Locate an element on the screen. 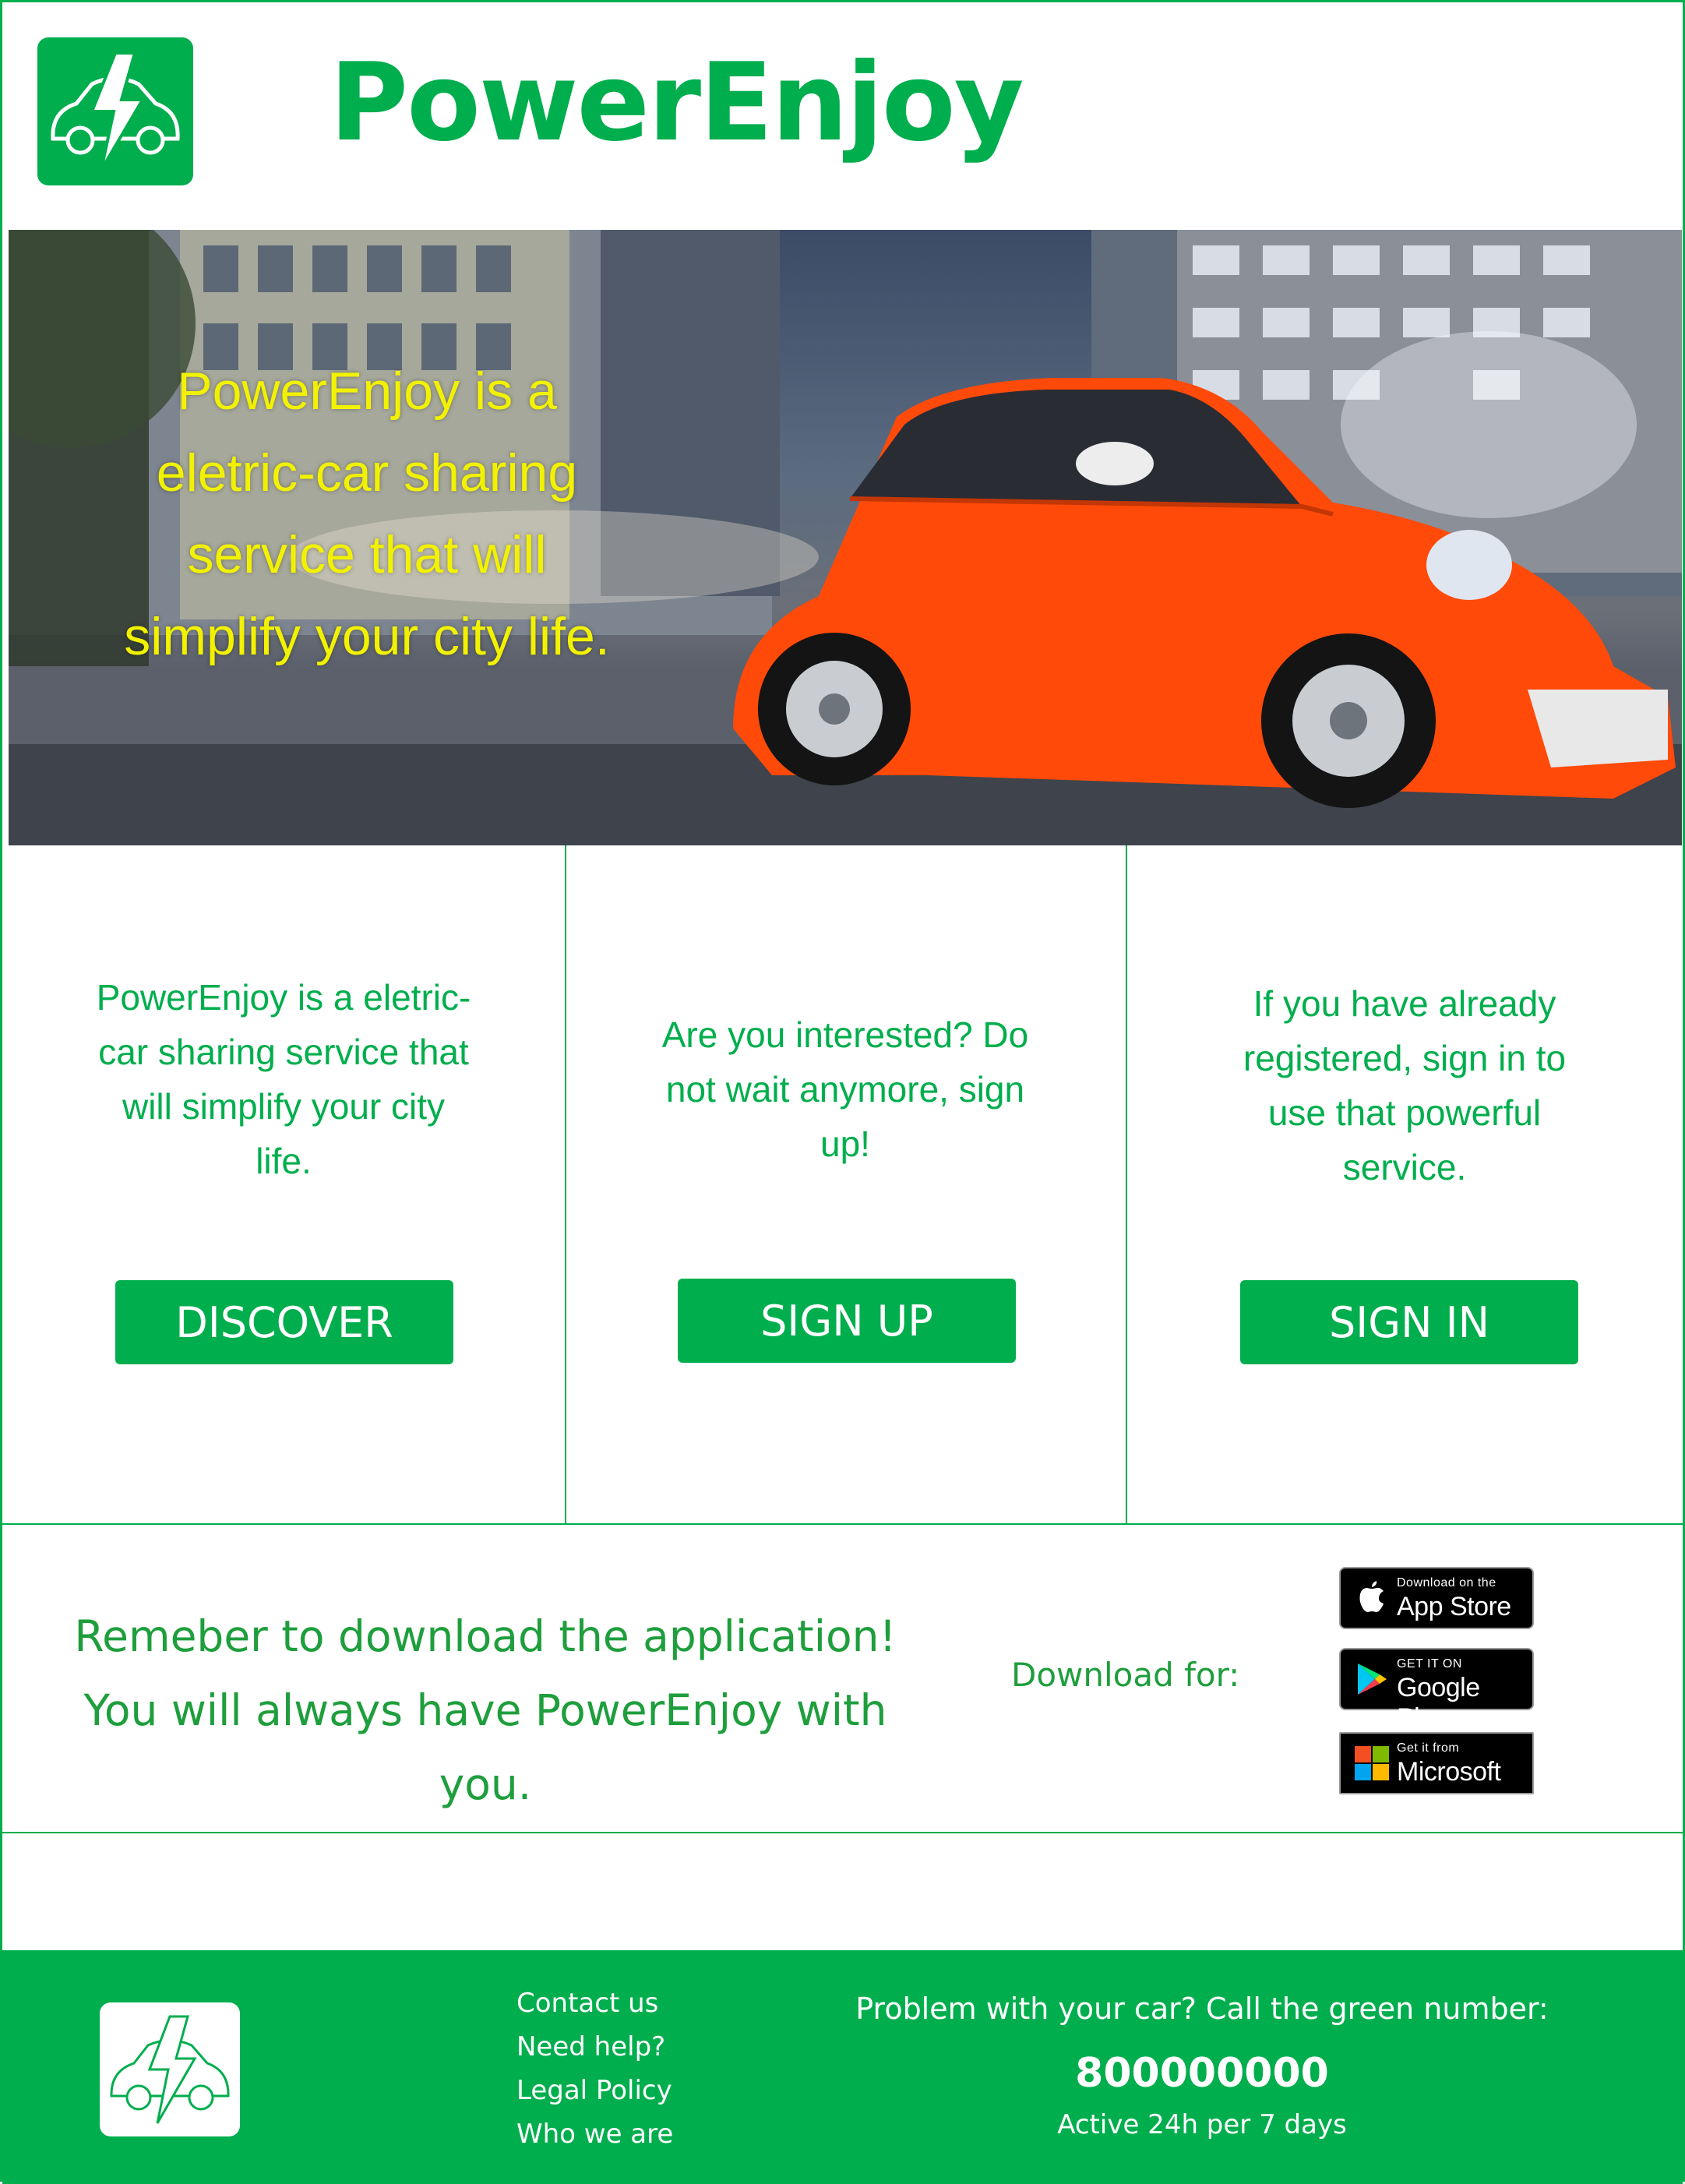 The height and width of the screenshot is (2184, 1685). logo is located at coordinates (115, 111).